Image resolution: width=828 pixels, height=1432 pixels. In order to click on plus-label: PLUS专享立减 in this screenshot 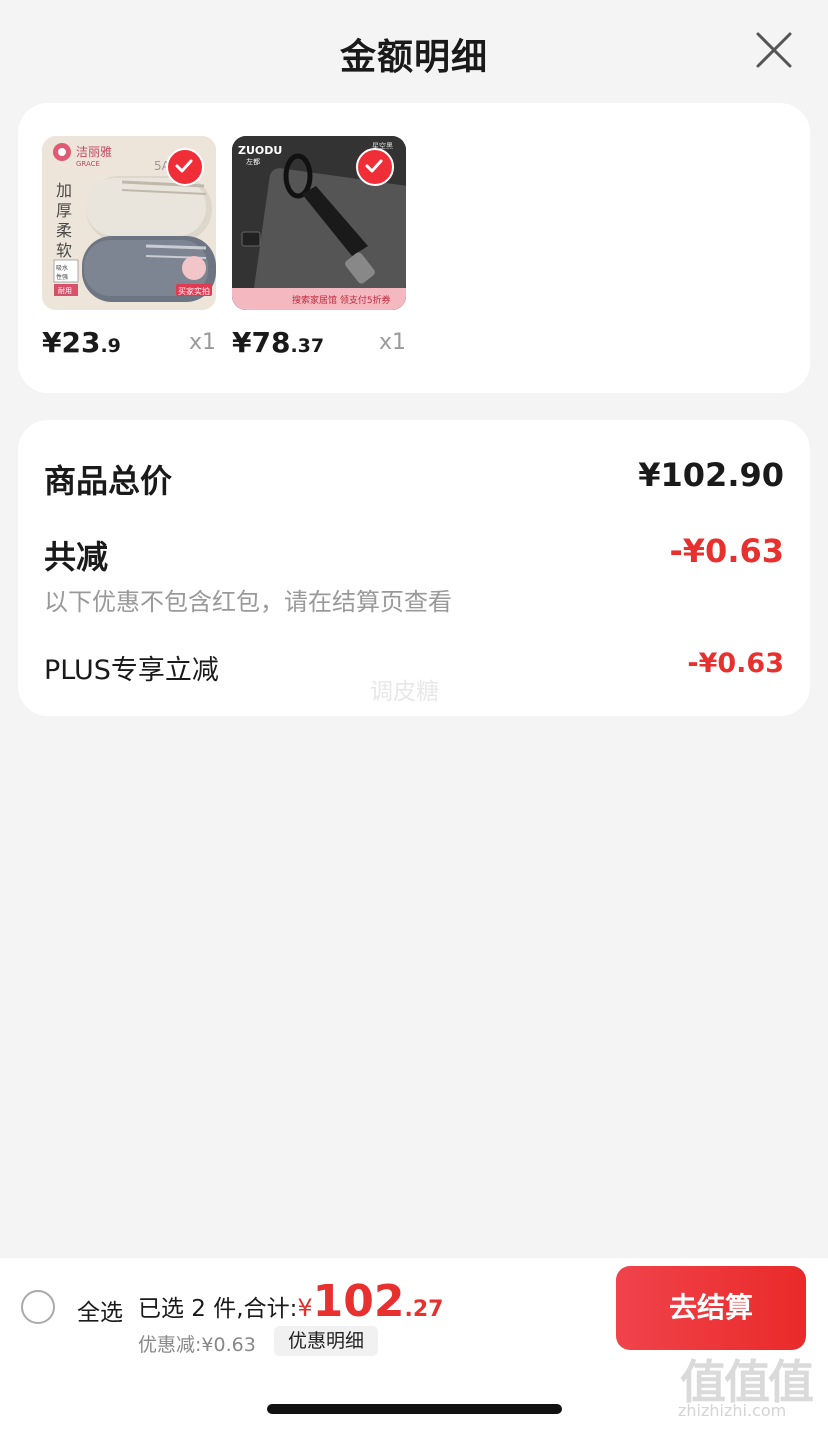, I will do `click(131, 670)`.